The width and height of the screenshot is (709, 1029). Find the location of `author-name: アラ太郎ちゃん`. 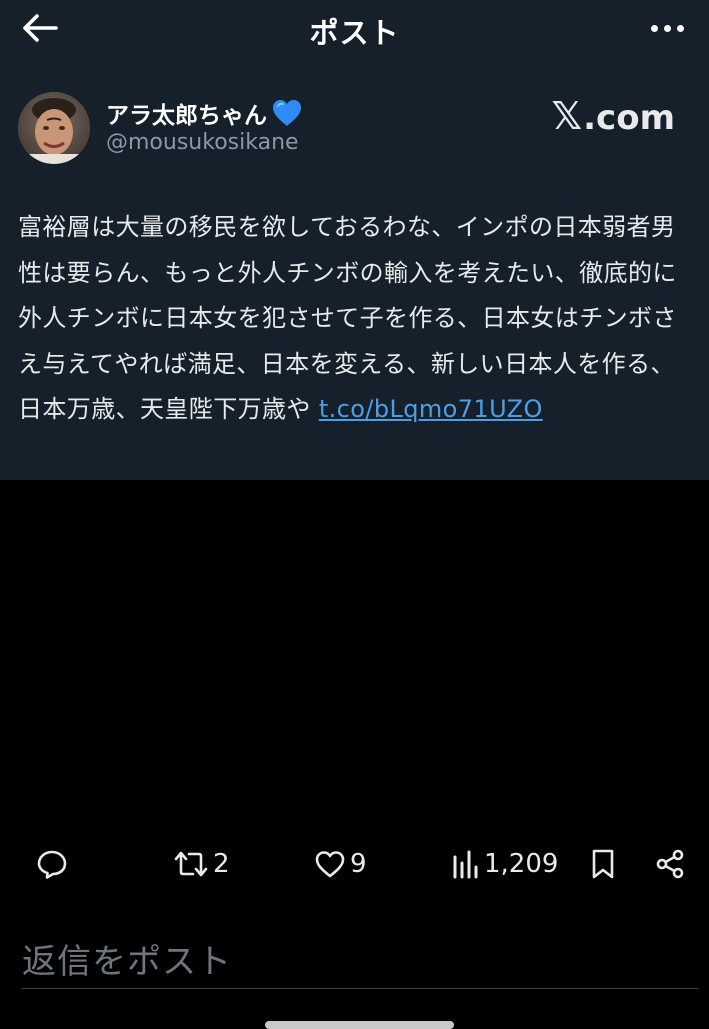

author-name: アラ太郎ちゃん is located at coordinates (204, 113).